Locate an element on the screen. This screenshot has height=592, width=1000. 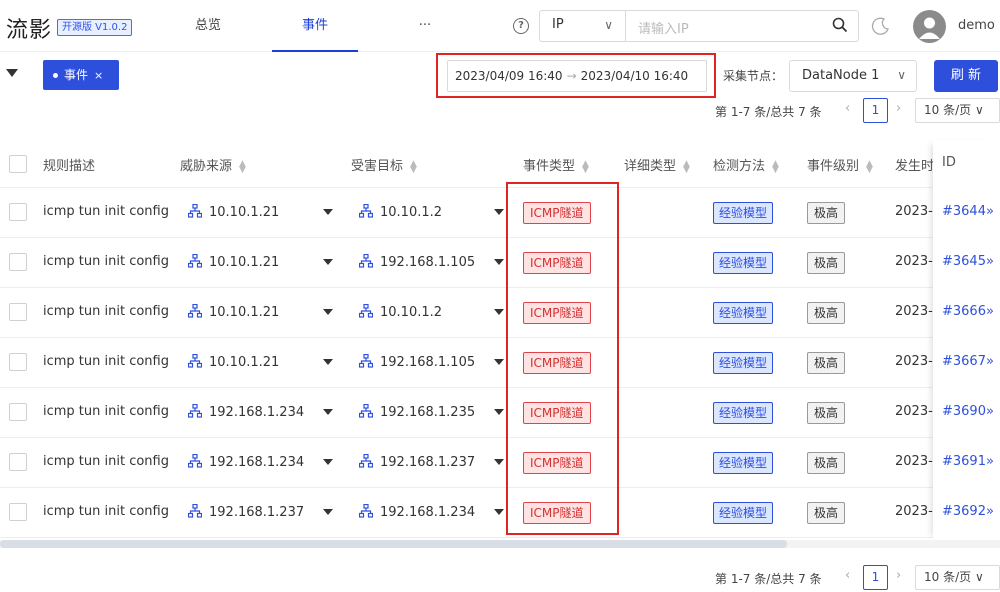
event-filter-tag-label: 事件 is located at coordinates (76, 75).